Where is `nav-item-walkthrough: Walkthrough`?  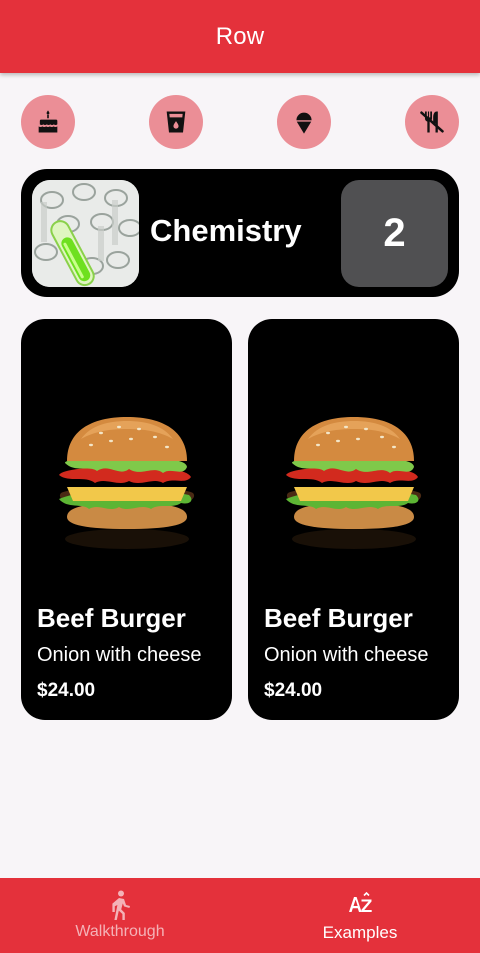 nav-item-walkthrough: Walkthrough is located at coordinates (120, 915).